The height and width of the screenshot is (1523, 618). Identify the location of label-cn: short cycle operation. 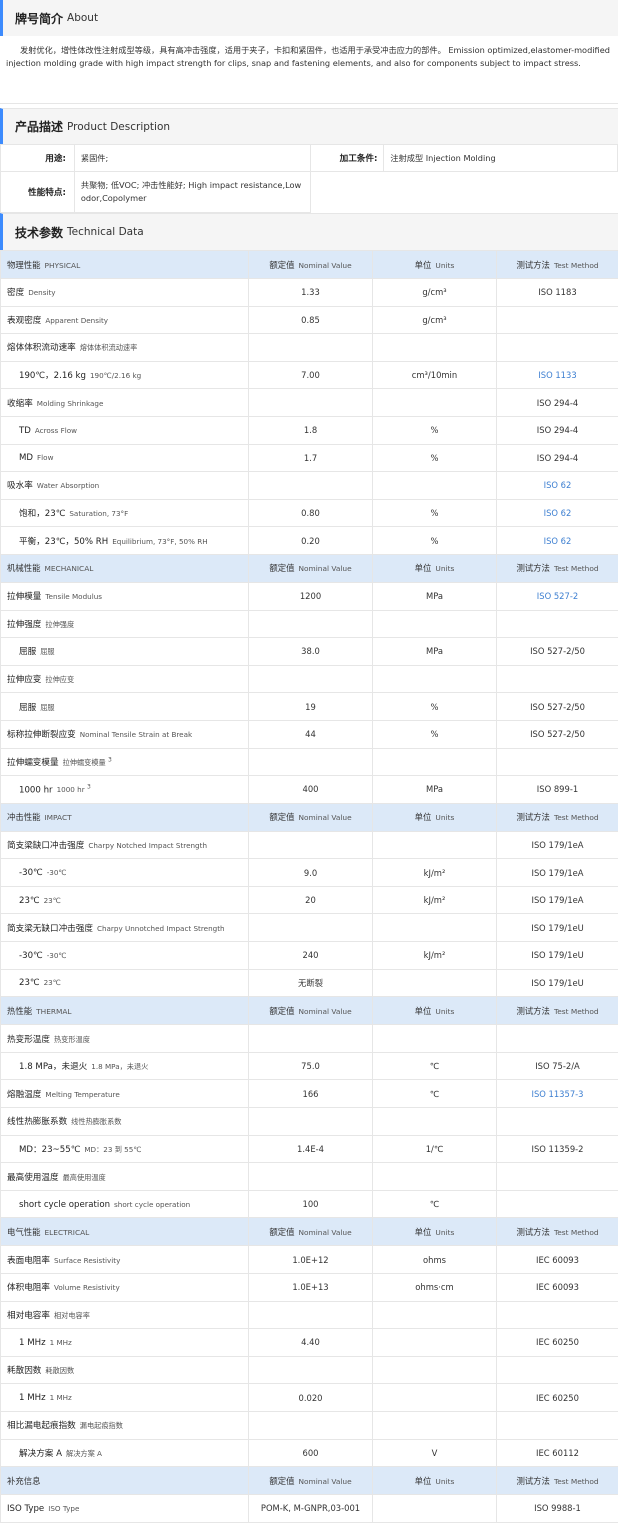
(65, 1204).